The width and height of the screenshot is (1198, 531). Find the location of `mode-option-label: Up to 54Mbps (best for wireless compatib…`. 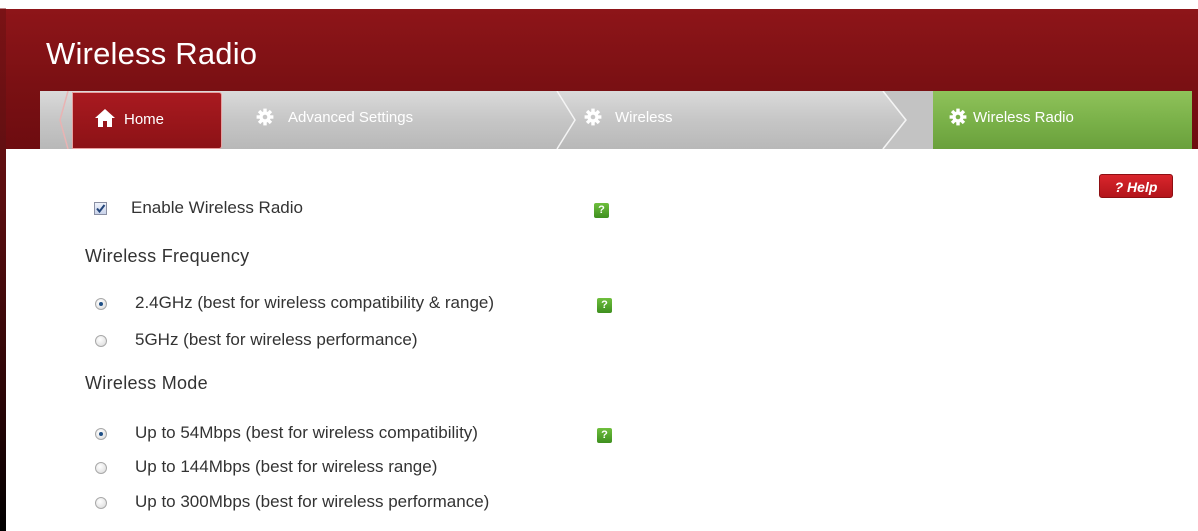

mode-option-label: Up to 54Mbps (best for wireless compatib… is located at coordinates (306, 432).